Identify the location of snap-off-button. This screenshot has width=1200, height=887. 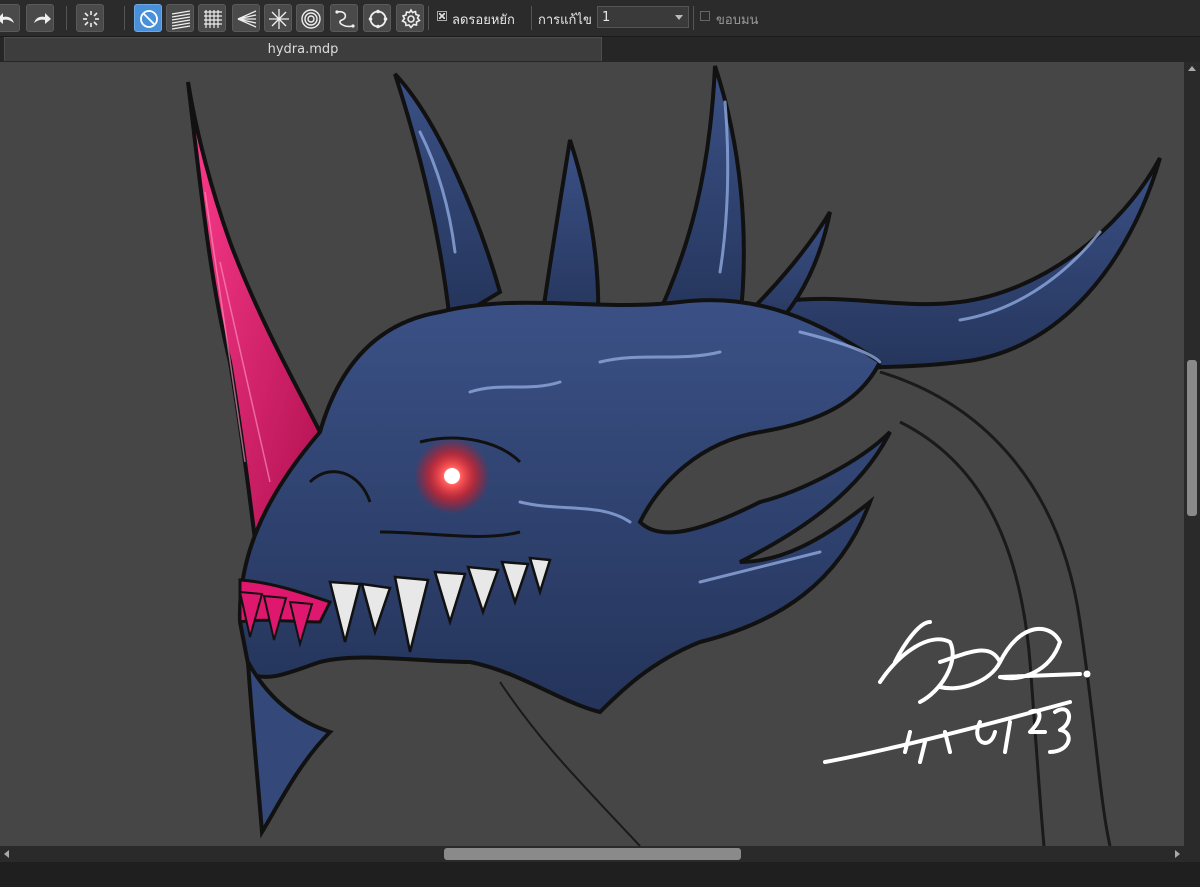
(90, 18).